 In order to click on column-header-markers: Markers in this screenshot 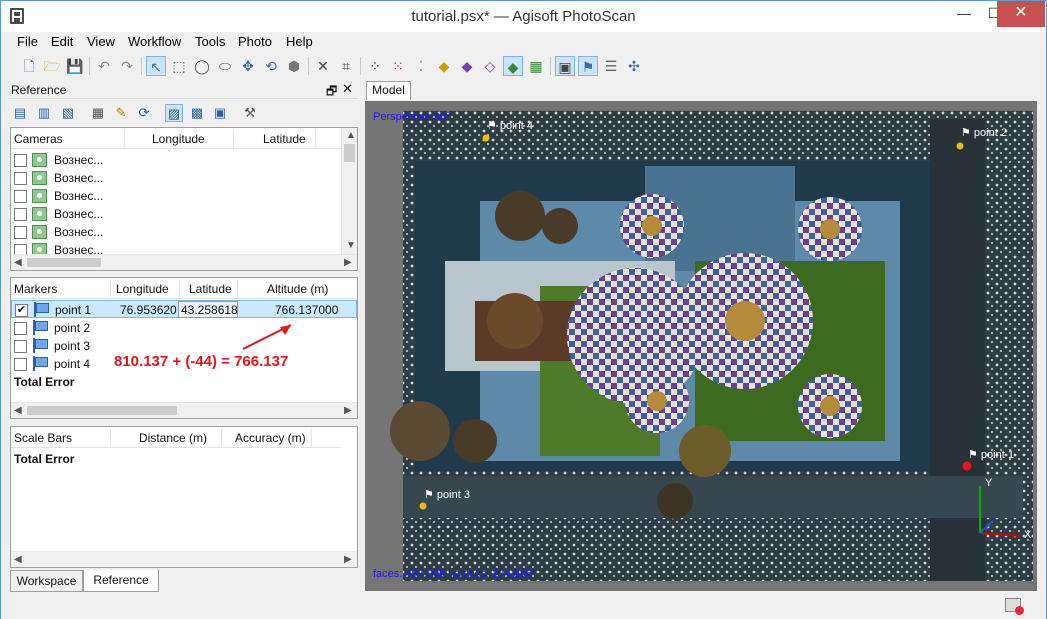, I will do `click(35, 289)`.